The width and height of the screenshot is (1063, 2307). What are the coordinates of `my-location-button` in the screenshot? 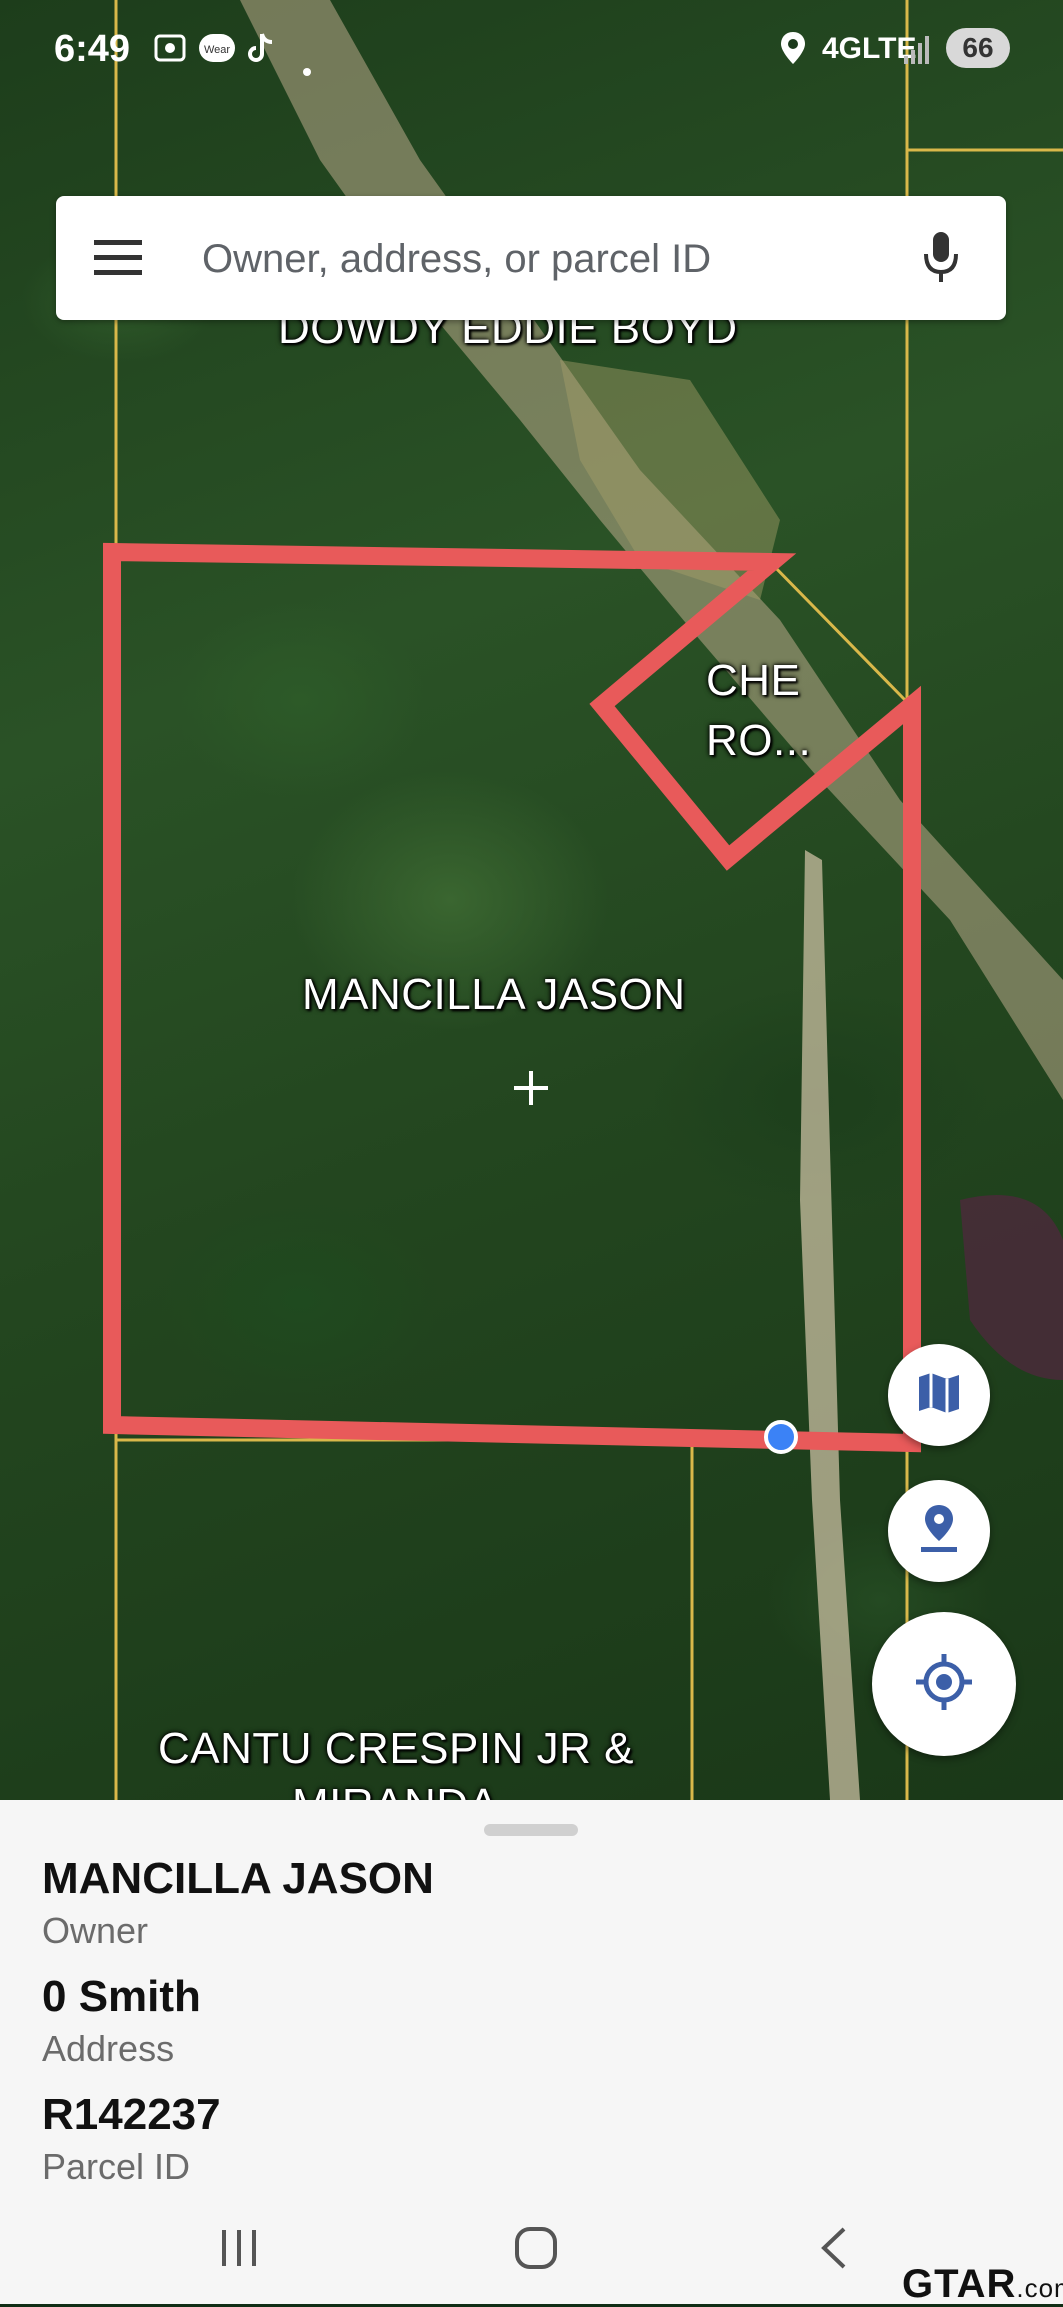 It's located at (944, 1684).